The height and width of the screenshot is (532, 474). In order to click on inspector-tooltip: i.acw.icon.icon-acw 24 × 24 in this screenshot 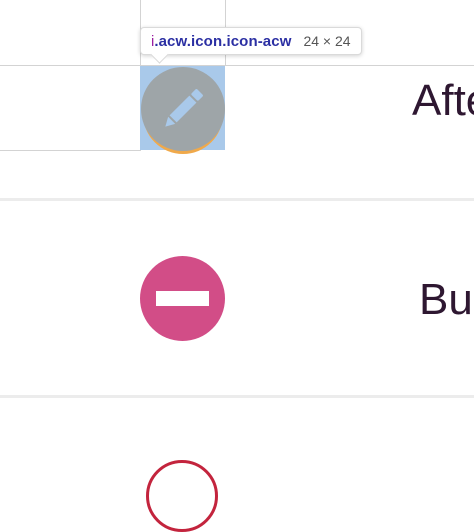, I will do `click(251, 41)`.